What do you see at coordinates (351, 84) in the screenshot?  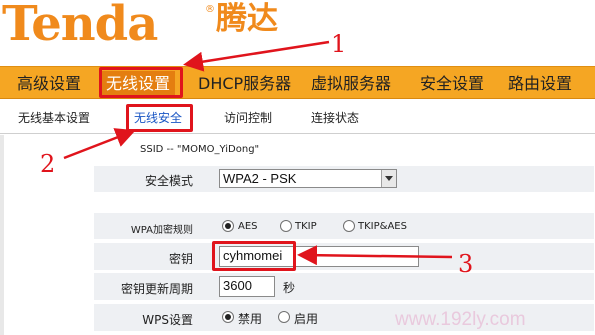 I see `menu-virtual-server: 虚拟服务器` at bounding box center [351, 84].